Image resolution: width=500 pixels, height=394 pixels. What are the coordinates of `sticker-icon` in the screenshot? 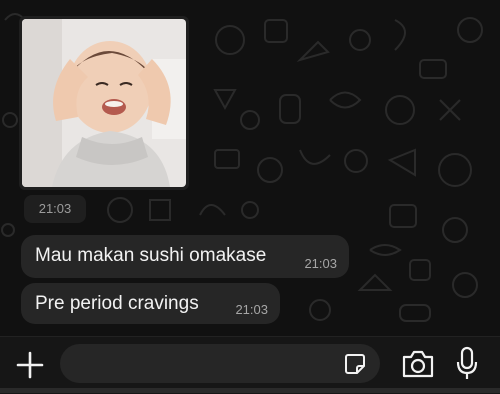 It's located at (355, 364).